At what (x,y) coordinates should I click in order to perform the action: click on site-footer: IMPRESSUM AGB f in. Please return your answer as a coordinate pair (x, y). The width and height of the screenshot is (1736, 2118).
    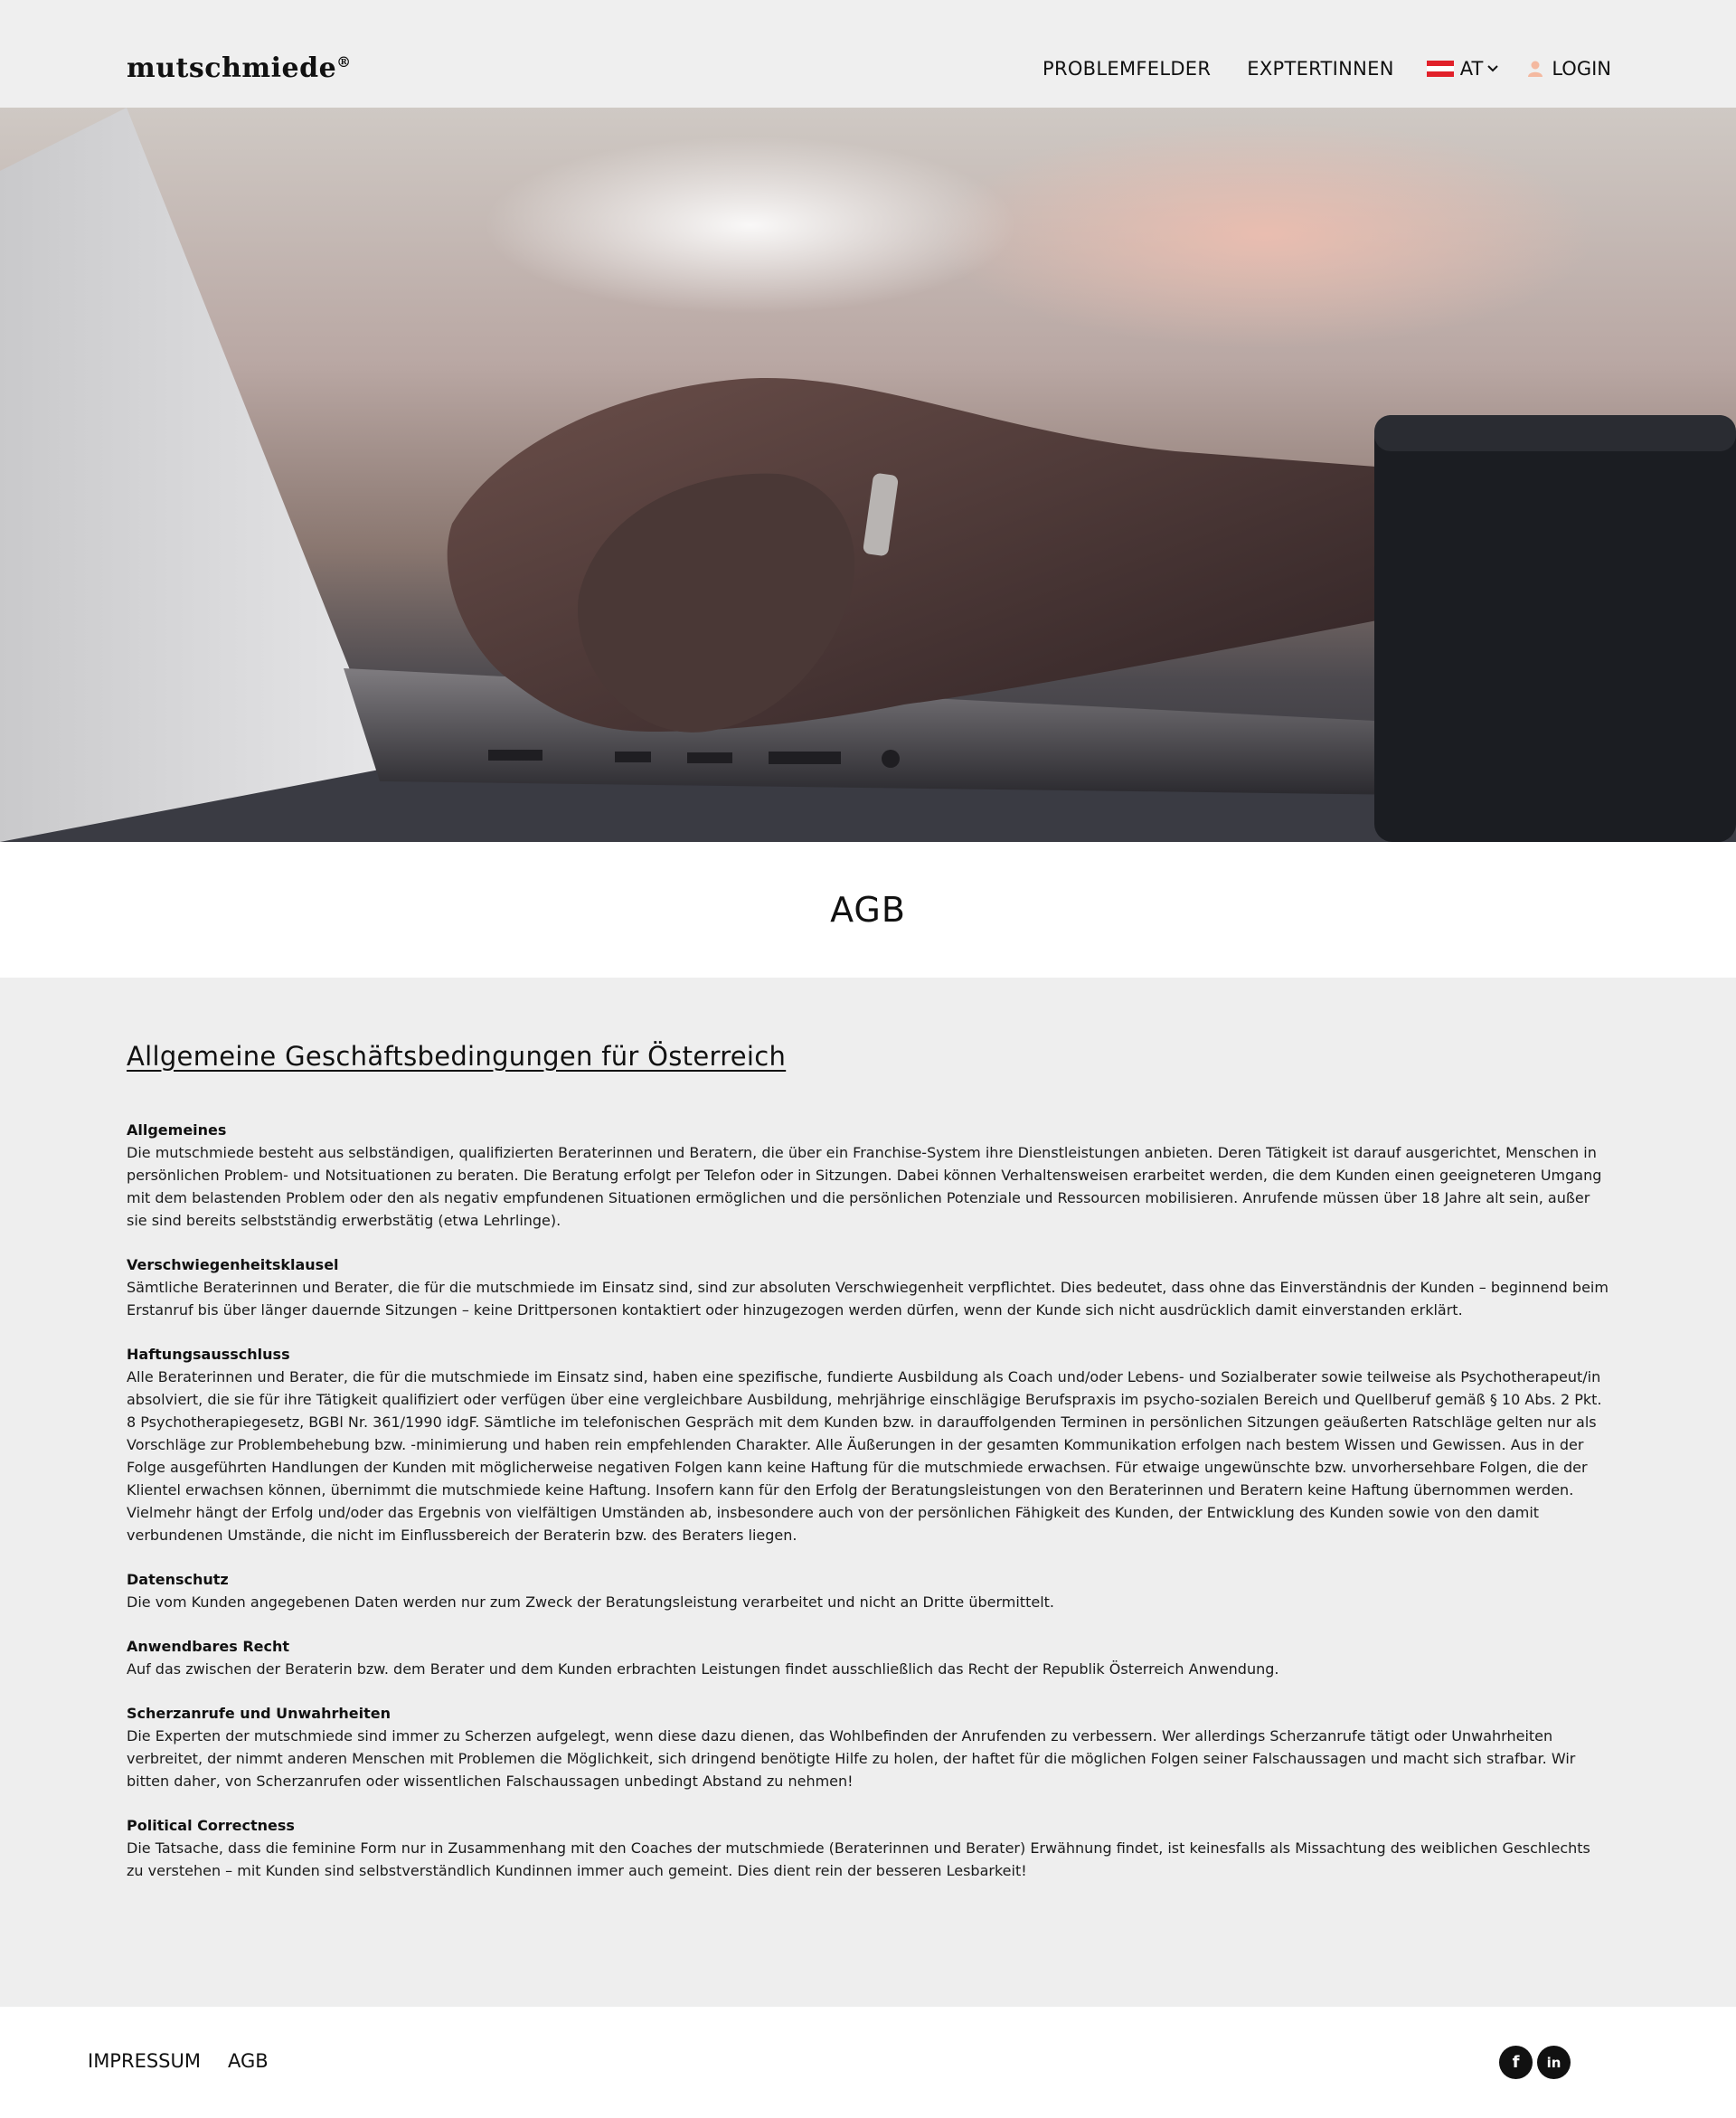
    Looking at the image, I should click on (868, 2062).